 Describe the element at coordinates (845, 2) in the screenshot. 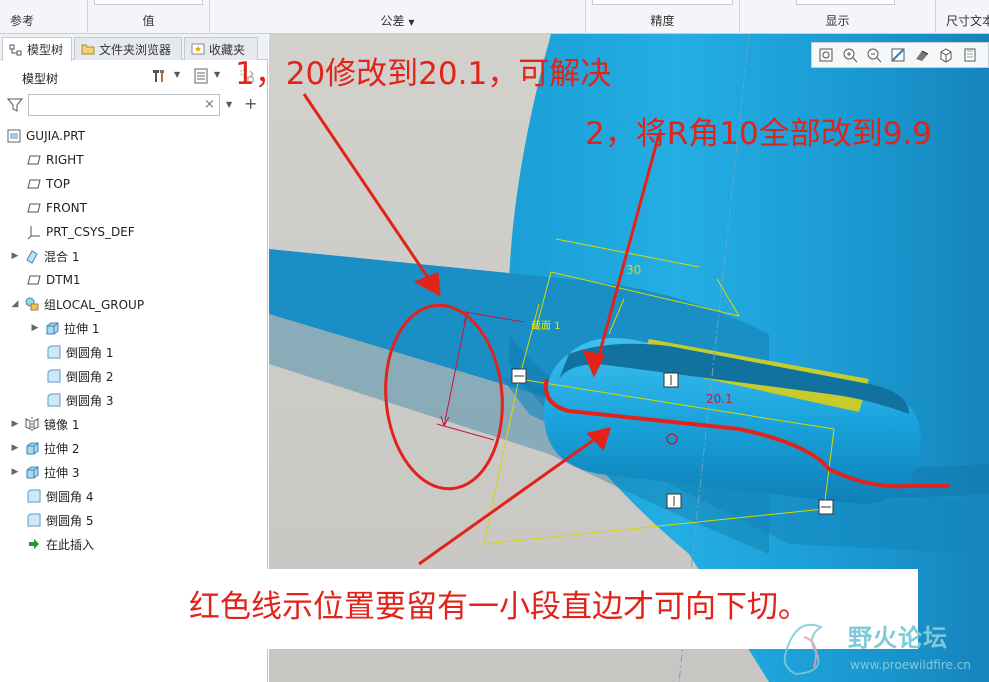

I see `display-field-strip` at that location.